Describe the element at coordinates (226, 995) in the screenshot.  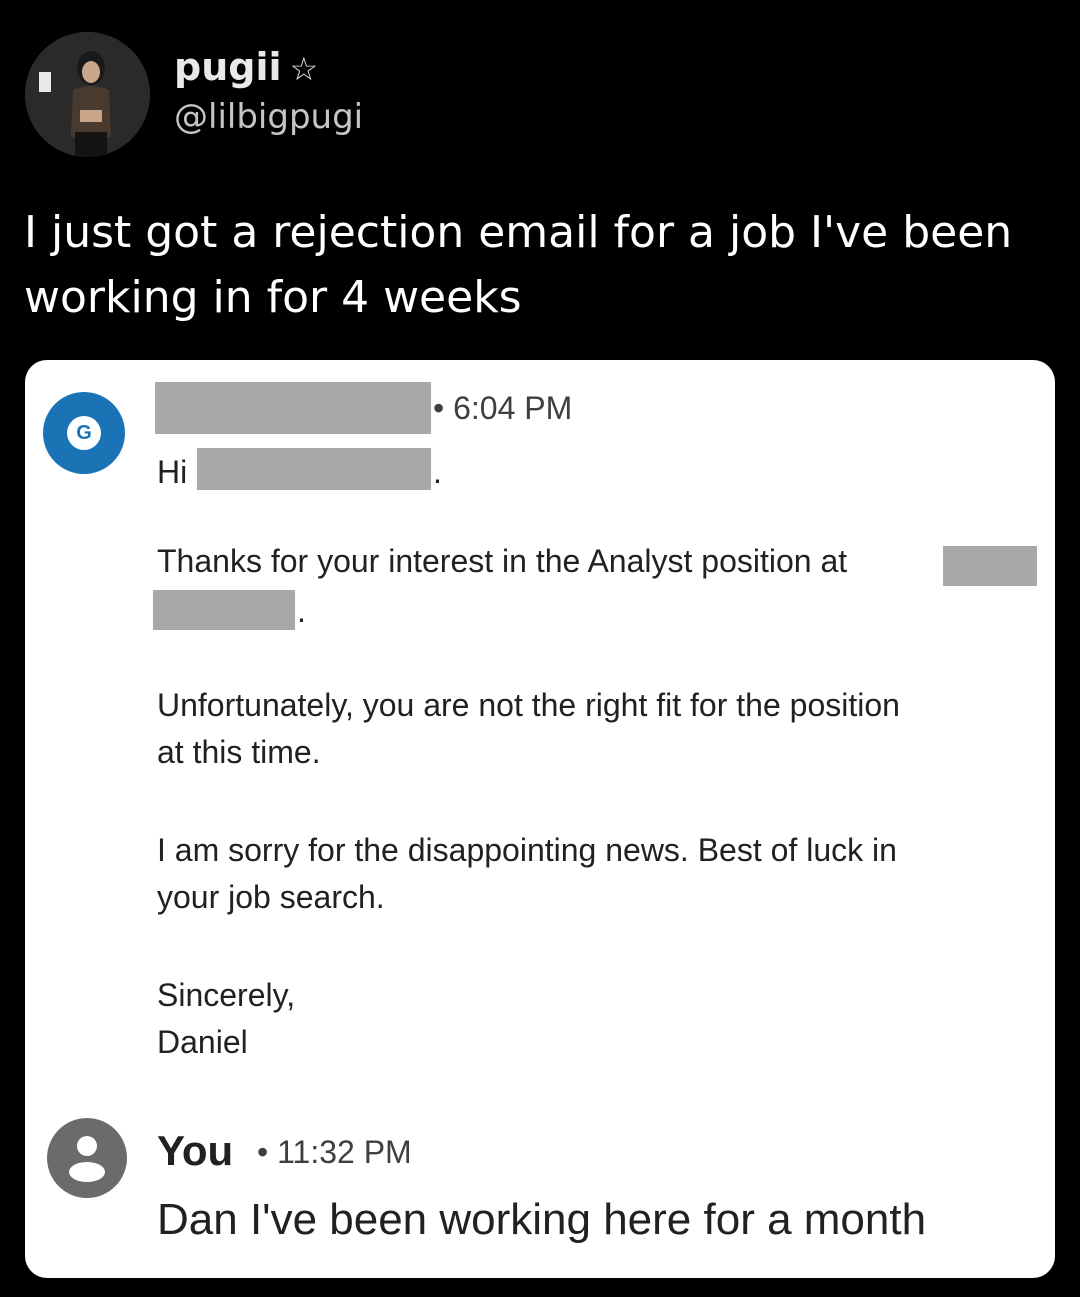
I see `email-sign-off: Sincerely,` at that location.